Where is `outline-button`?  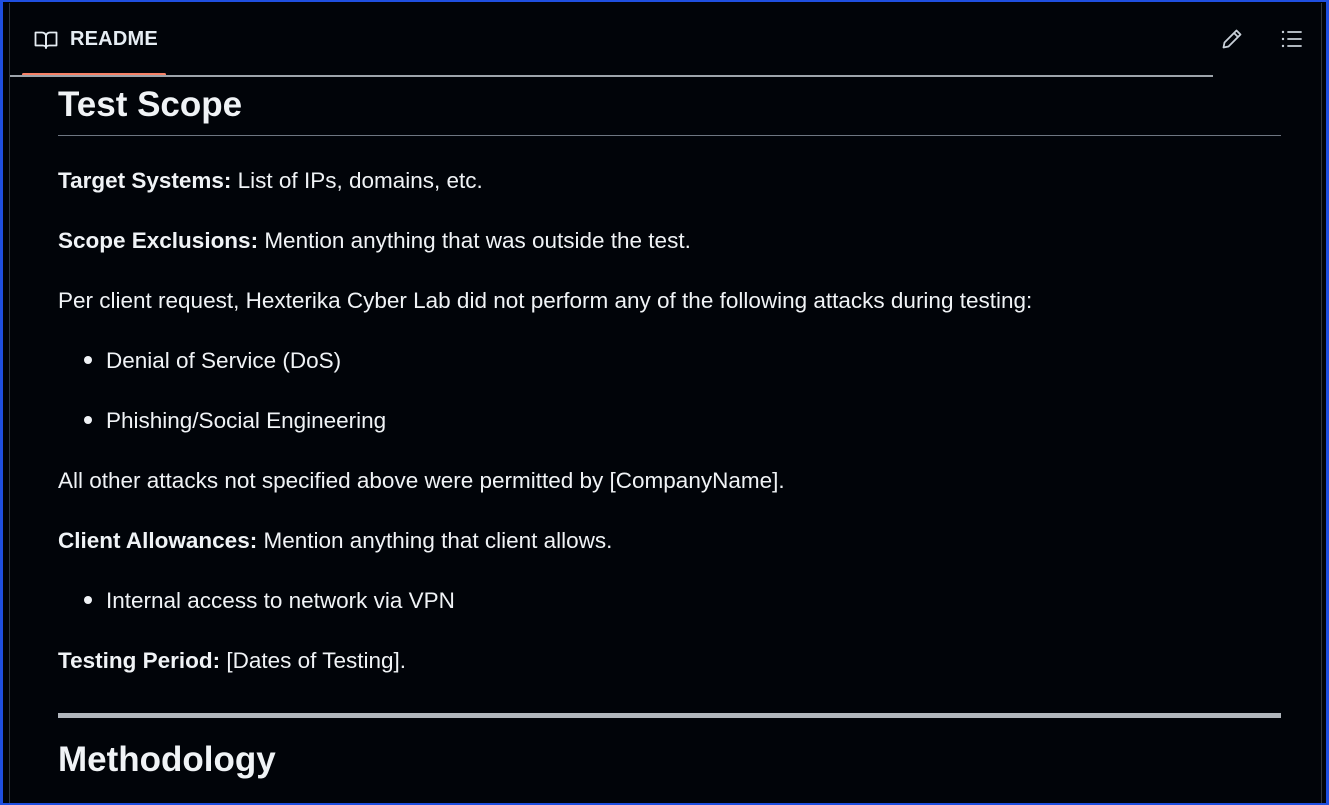
outline-button is located at coordinates (1292, 41).